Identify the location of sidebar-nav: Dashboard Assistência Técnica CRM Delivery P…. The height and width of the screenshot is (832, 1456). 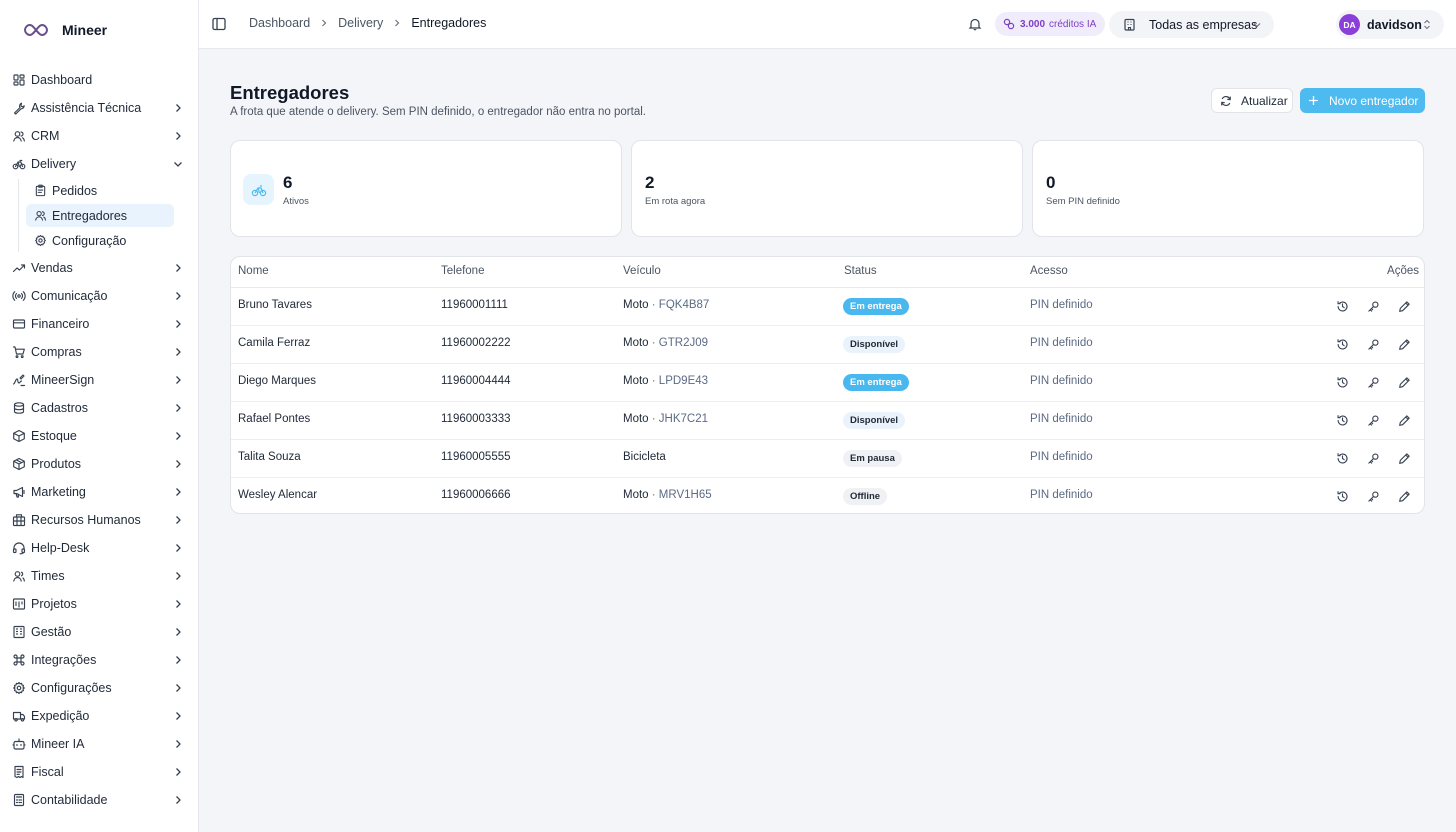
(99, 437).